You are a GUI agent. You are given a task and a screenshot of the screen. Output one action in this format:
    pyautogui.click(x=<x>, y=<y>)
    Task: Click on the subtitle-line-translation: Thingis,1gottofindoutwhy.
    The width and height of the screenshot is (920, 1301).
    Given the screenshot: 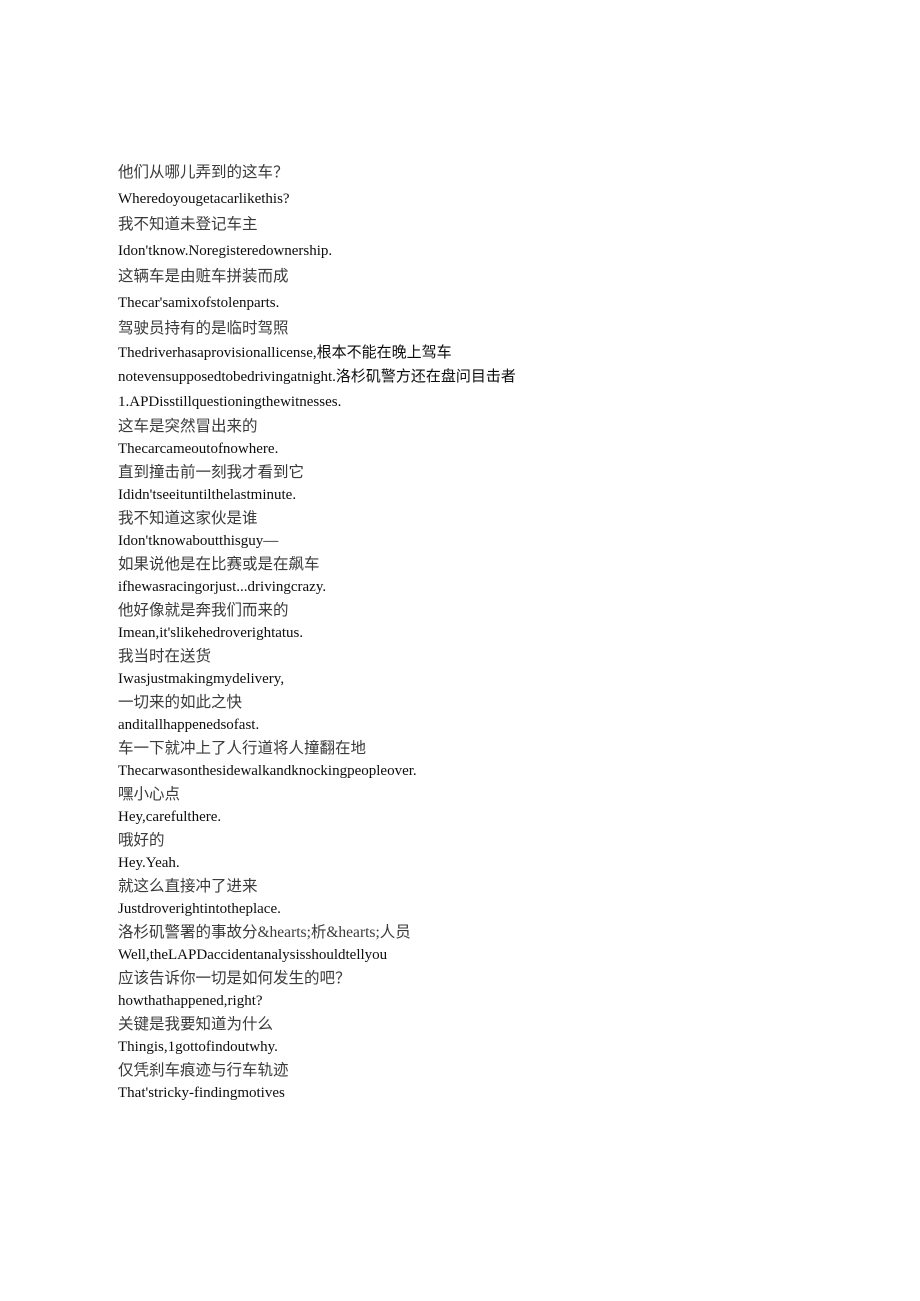 What is the action you would take?
    pyautogui.click(x=198, y=1047)
    